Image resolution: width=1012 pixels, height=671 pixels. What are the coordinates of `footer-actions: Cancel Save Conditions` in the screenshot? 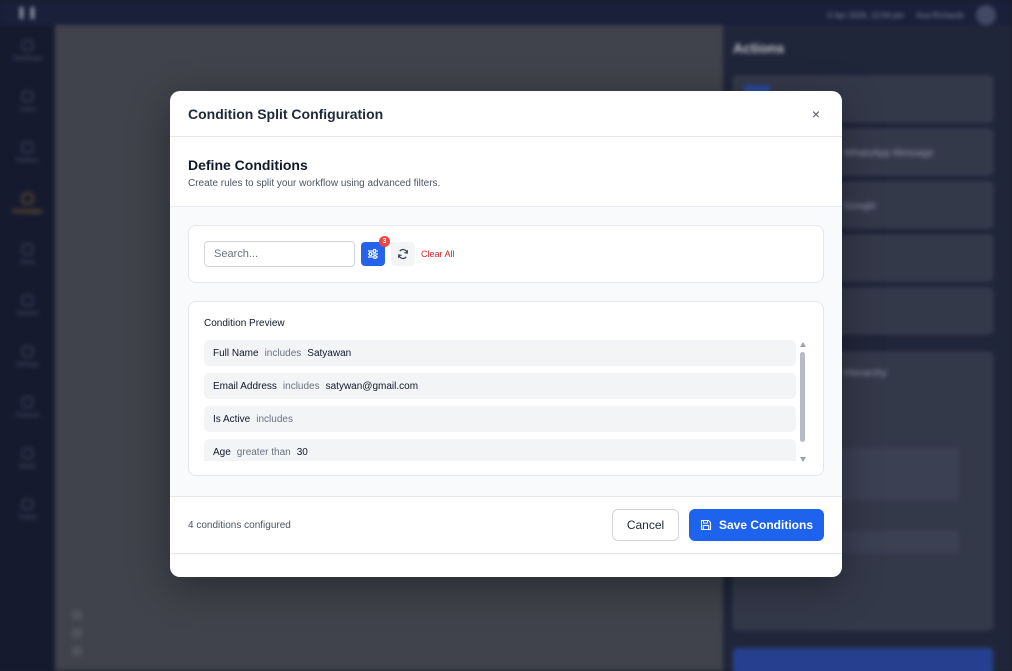 It's located at (718, 525).